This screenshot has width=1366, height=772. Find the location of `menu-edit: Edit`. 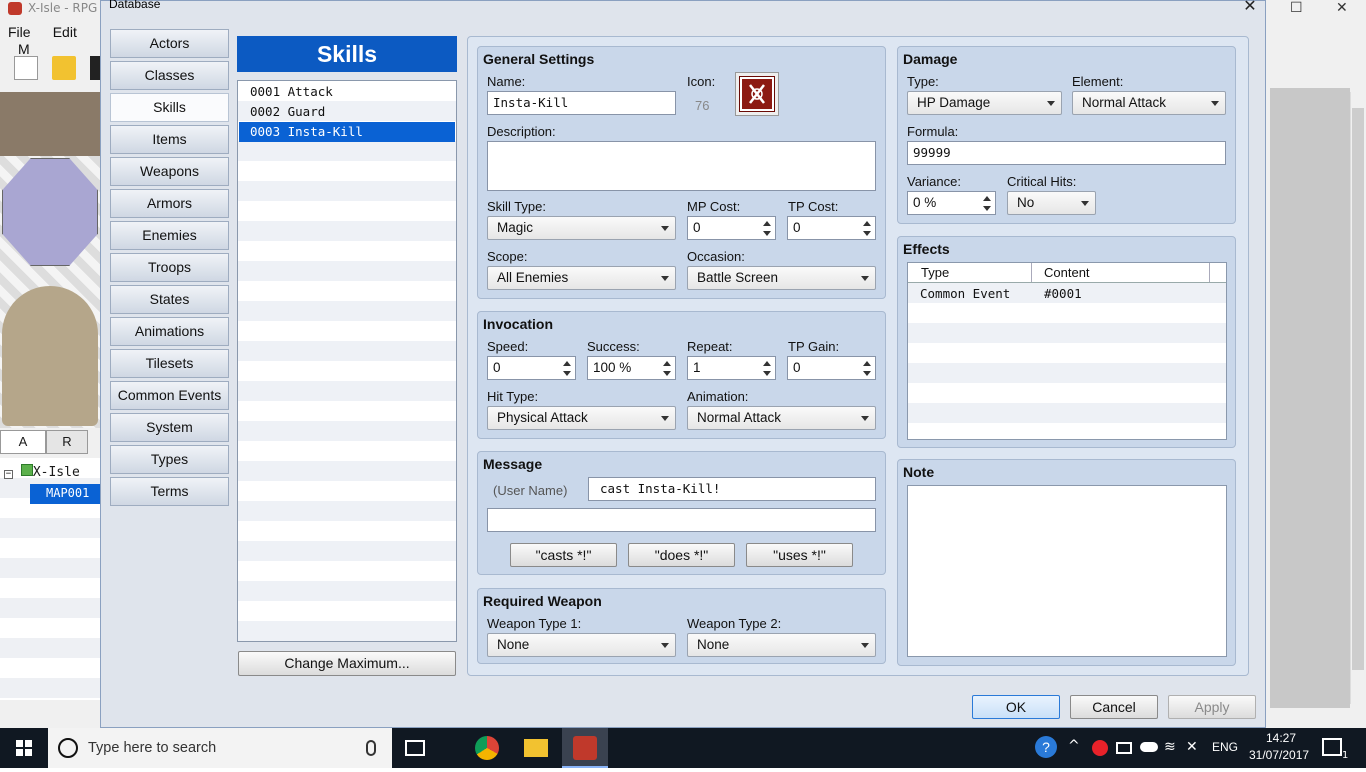

menu-edit: Edit is located at coordinates (65, 32).